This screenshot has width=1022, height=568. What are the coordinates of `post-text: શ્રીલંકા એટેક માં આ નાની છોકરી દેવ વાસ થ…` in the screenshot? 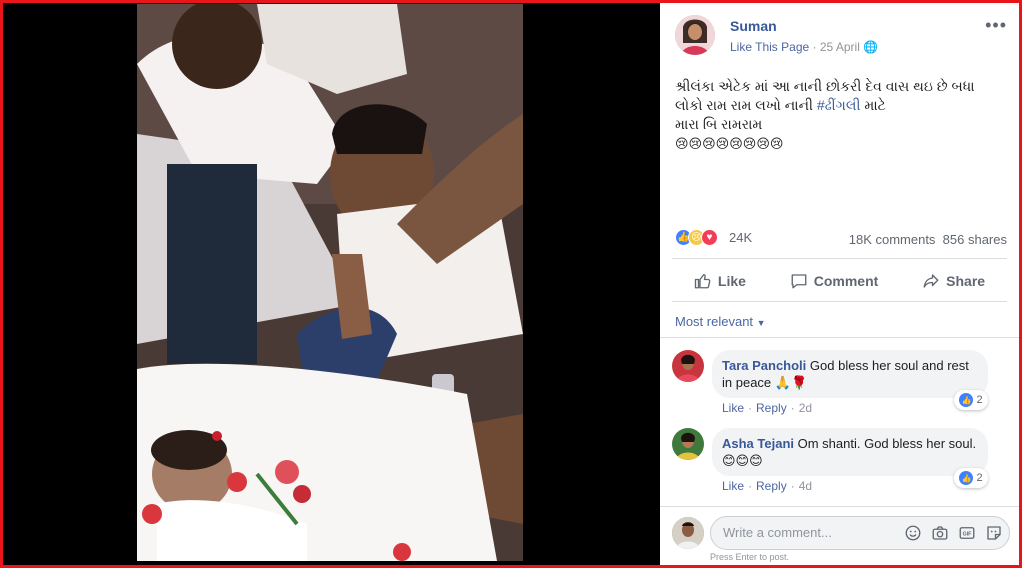 It's located at (838, 115).